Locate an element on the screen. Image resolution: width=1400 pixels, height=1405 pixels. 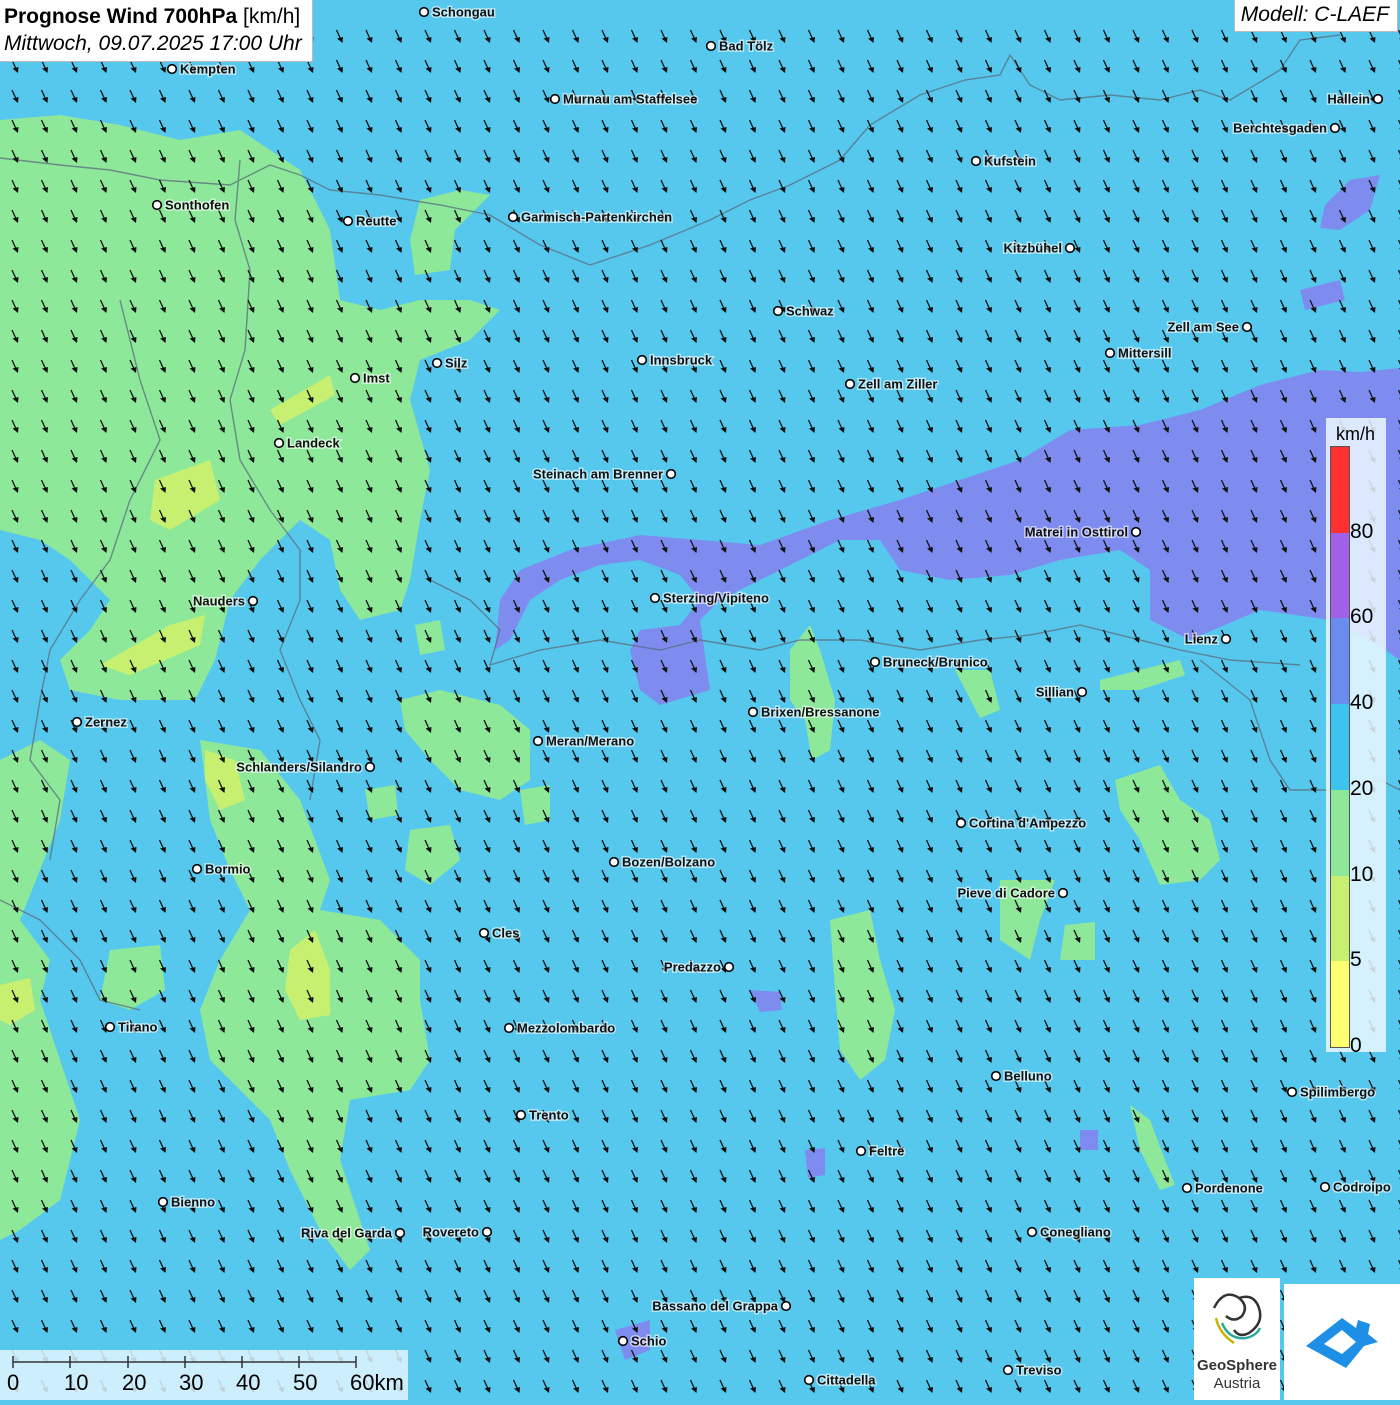
wind-zone-10-20-cadore2 is located at coordinates (1077, 941).